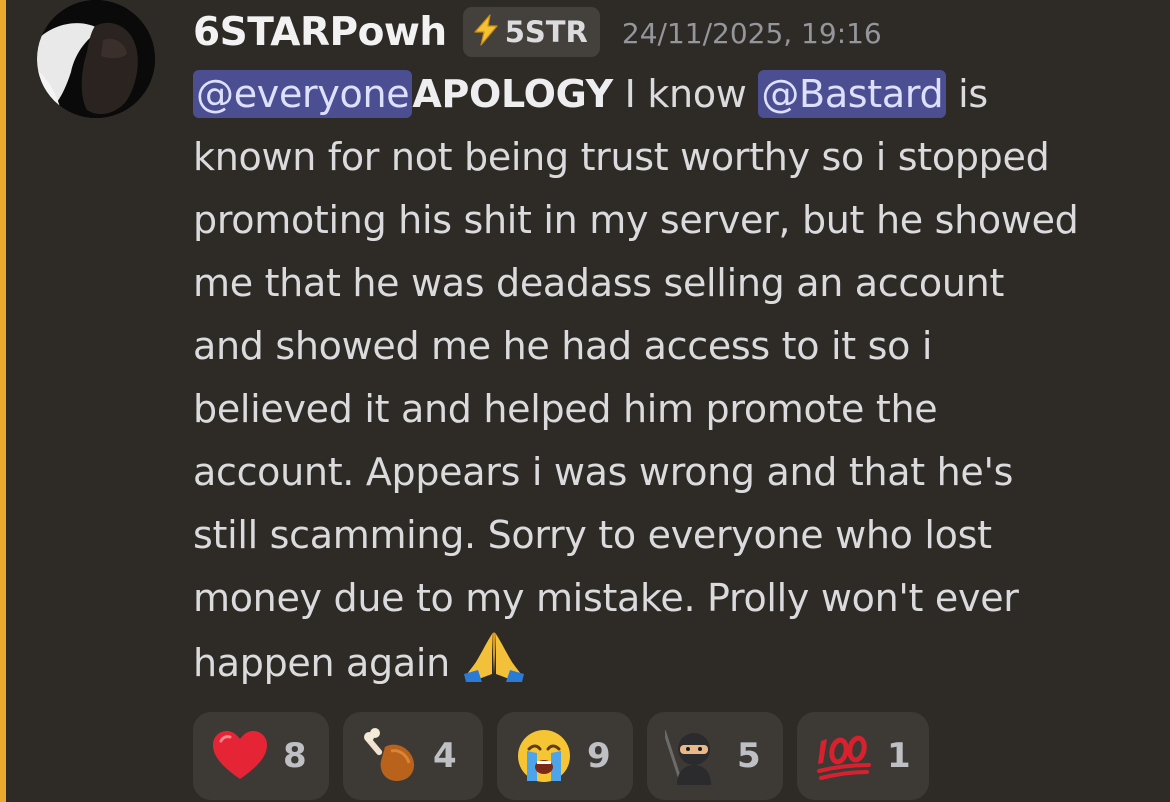  I want to click on reaction-count: 1, so click(899, 756).